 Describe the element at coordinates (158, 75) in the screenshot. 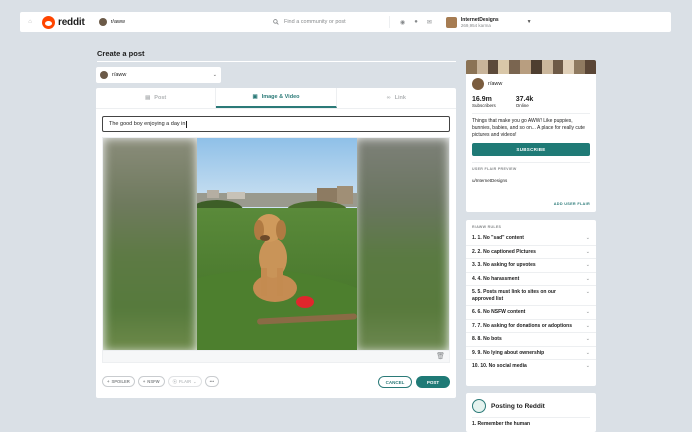

I see `community-dropdown: r/aww ⌄` at that location.